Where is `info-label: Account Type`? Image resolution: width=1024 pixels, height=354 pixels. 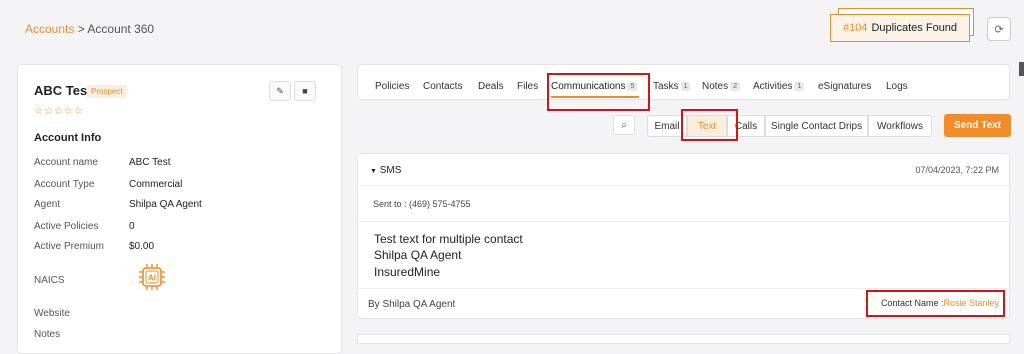 info-label: Account Type is located at coordinates (64, 184).